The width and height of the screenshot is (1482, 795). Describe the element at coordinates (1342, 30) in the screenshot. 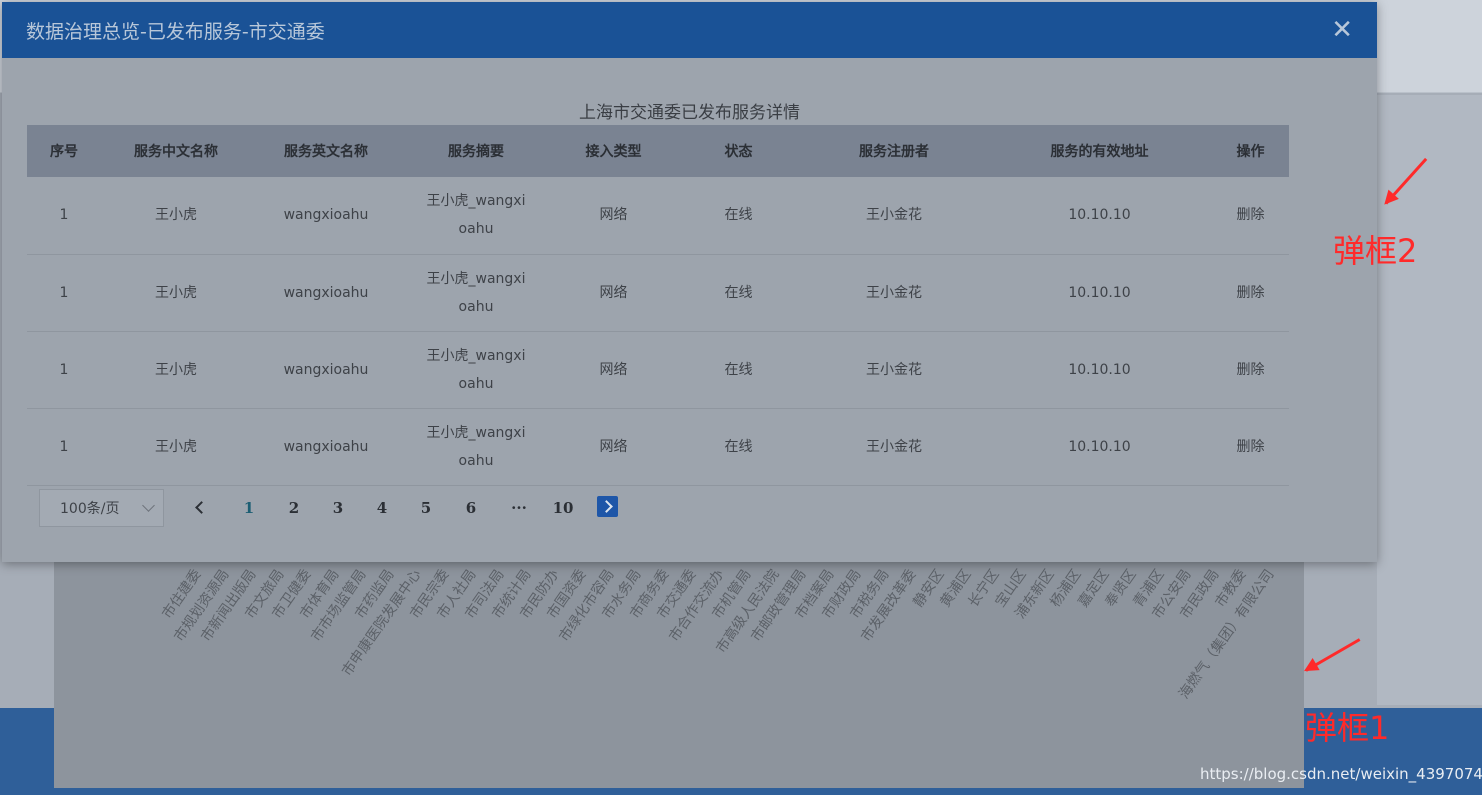

I see `close-icon: ✕` at that location.